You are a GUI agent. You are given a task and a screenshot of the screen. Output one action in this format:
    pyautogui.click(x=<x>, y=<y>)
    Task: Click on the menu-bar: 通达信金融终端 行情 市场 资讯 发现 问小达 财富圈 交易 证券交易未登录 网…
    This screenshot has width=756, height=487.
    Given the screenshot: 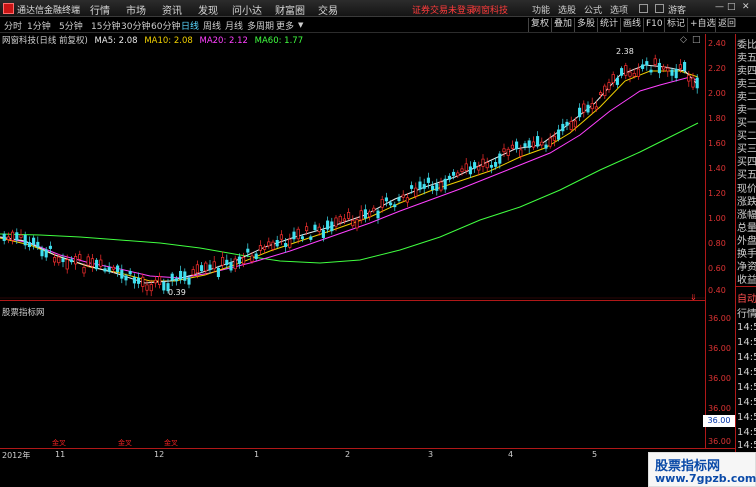 What is the action you would take?
    pyautogui.click(x=378, y=8)
    